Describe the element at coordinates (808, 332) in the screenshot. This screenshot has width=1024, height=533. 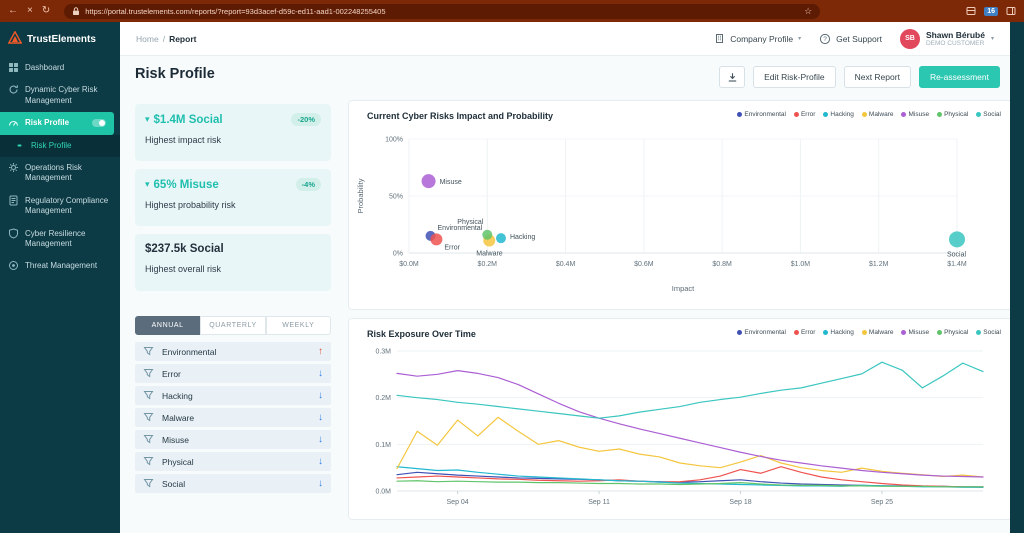
I see `legend-label: Error` at that location.